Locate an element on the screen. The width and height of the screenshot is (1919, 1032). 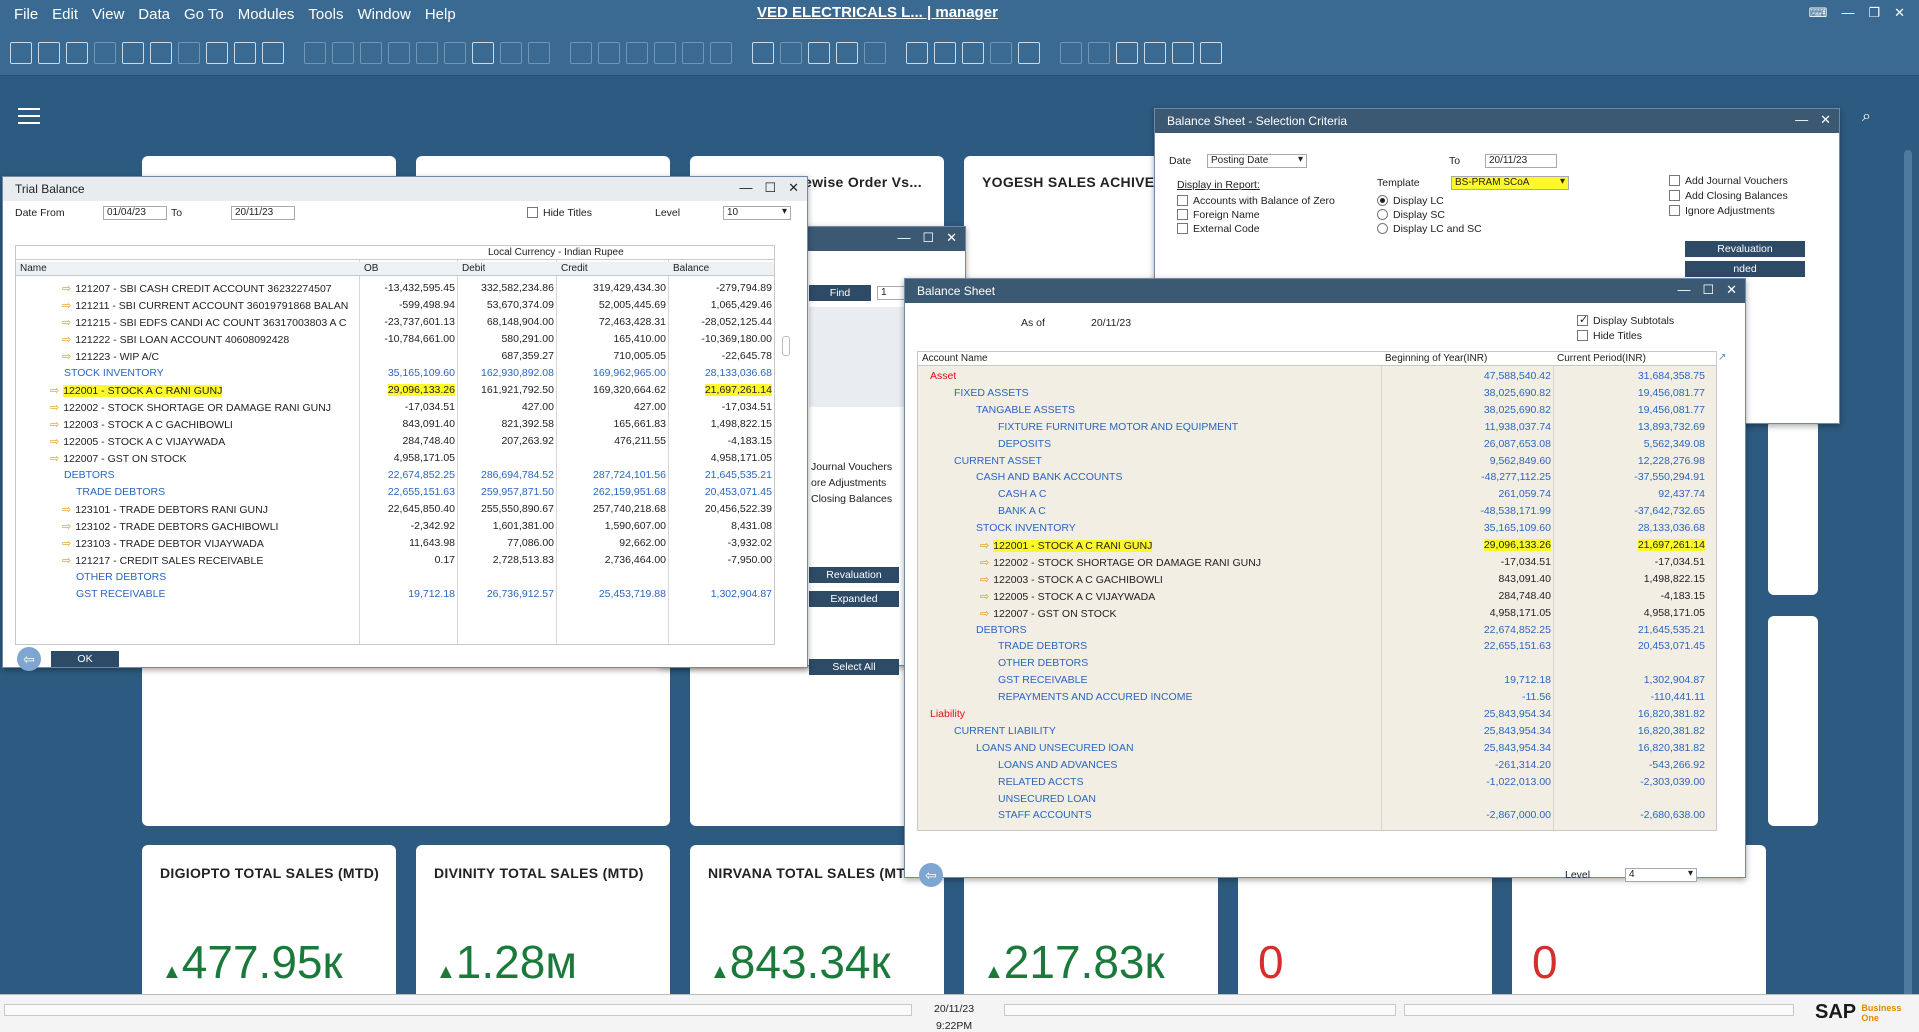
display-lc-radio is located at coordinates (1382, 200).